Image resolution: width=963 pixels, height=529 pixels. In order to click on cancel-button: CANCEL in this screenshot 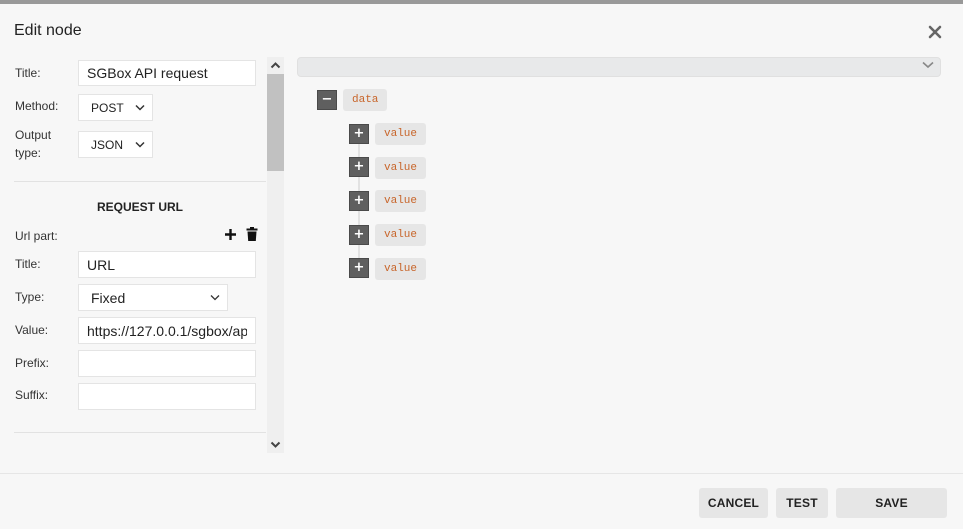, I will do `click(733, 503)`.